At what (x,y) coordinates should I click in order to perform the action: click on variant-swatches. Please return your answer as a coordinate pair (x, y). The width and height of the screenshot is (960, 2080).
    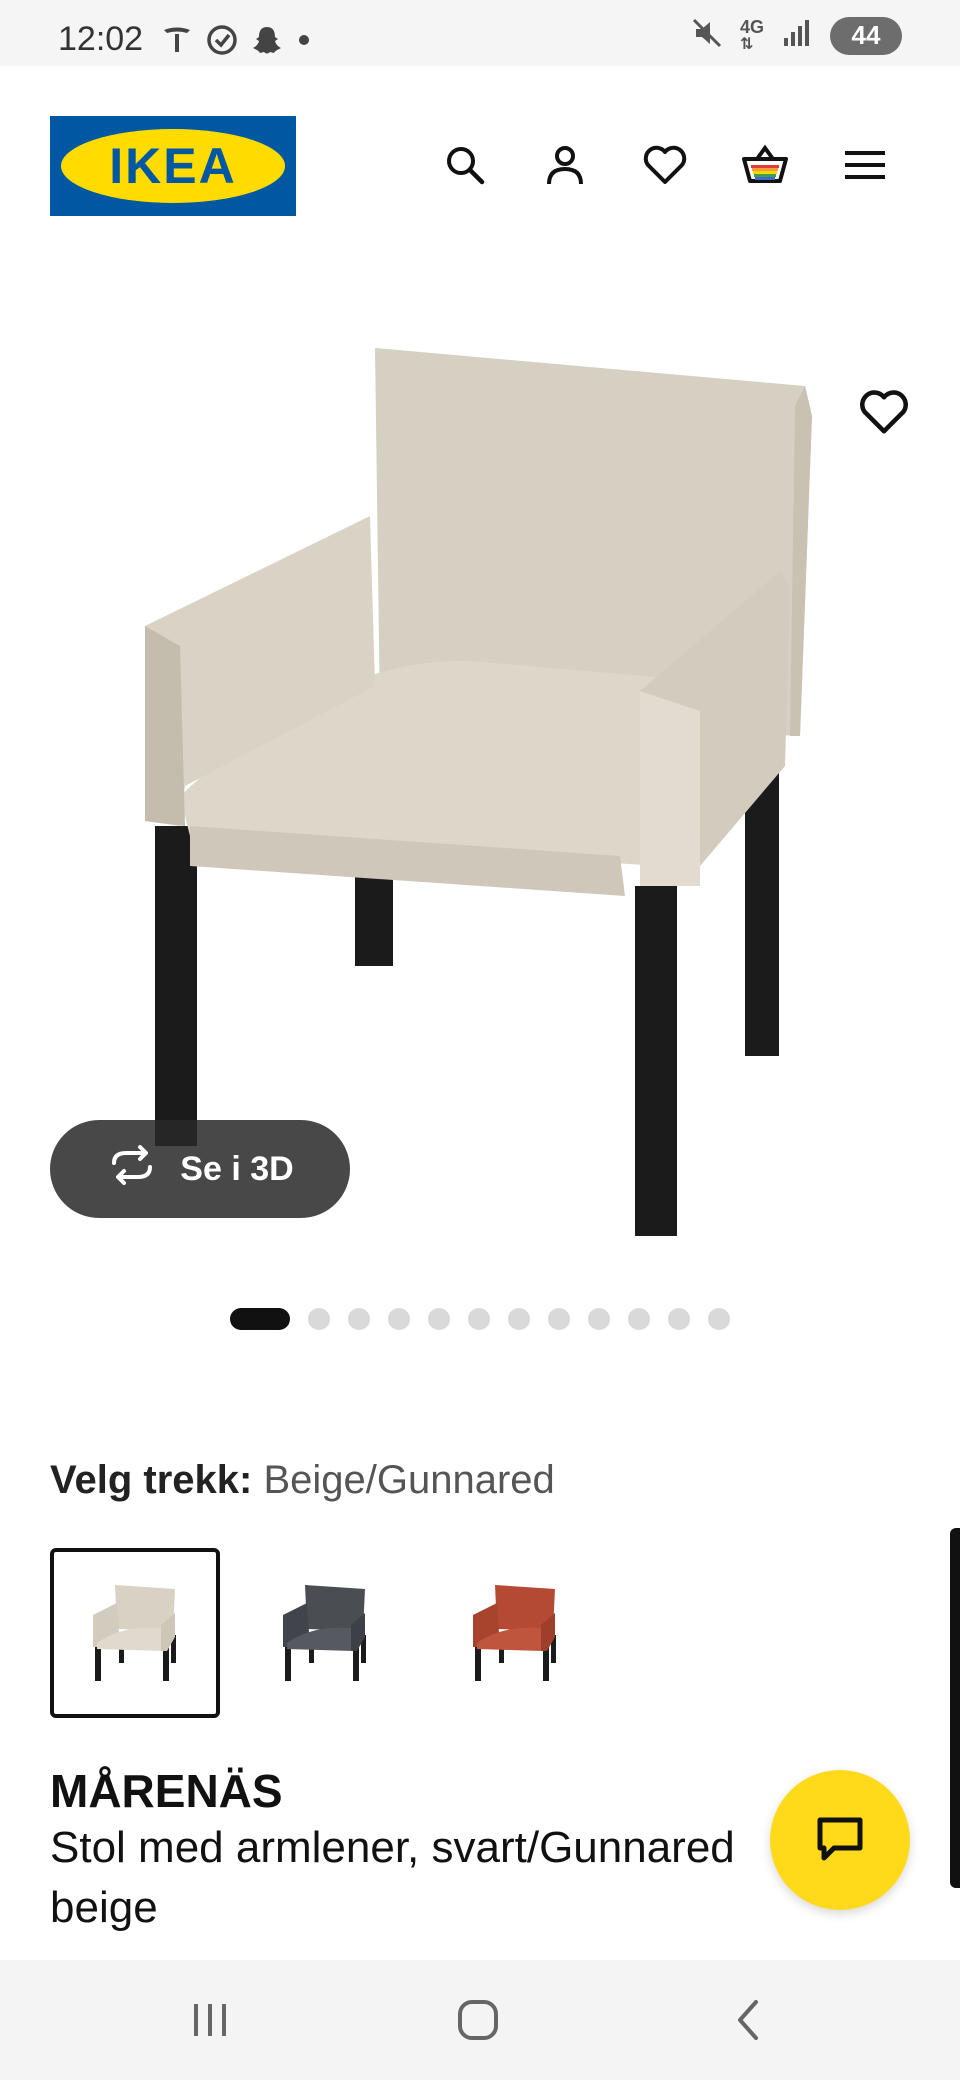
    Looking at the image, I should click on (325, 1633).